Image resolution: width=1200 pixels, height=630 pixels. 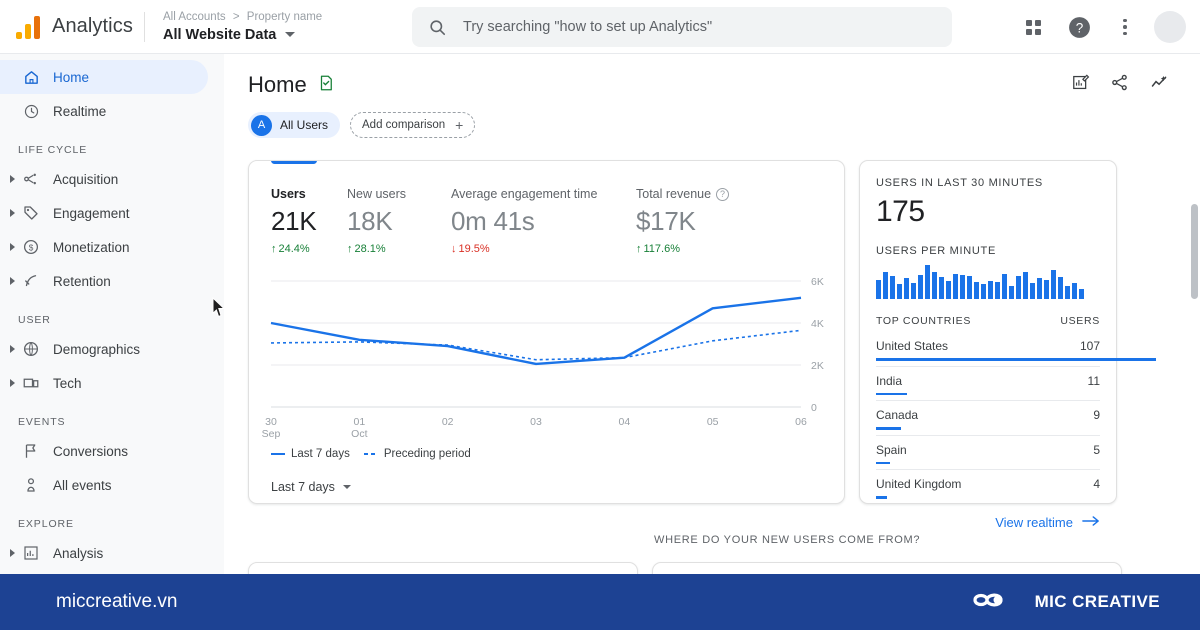 What do you see at coordinates (242, 35) in the screenshot?
I see `property-selector: All Website Data` at bounding box center [242, 35].